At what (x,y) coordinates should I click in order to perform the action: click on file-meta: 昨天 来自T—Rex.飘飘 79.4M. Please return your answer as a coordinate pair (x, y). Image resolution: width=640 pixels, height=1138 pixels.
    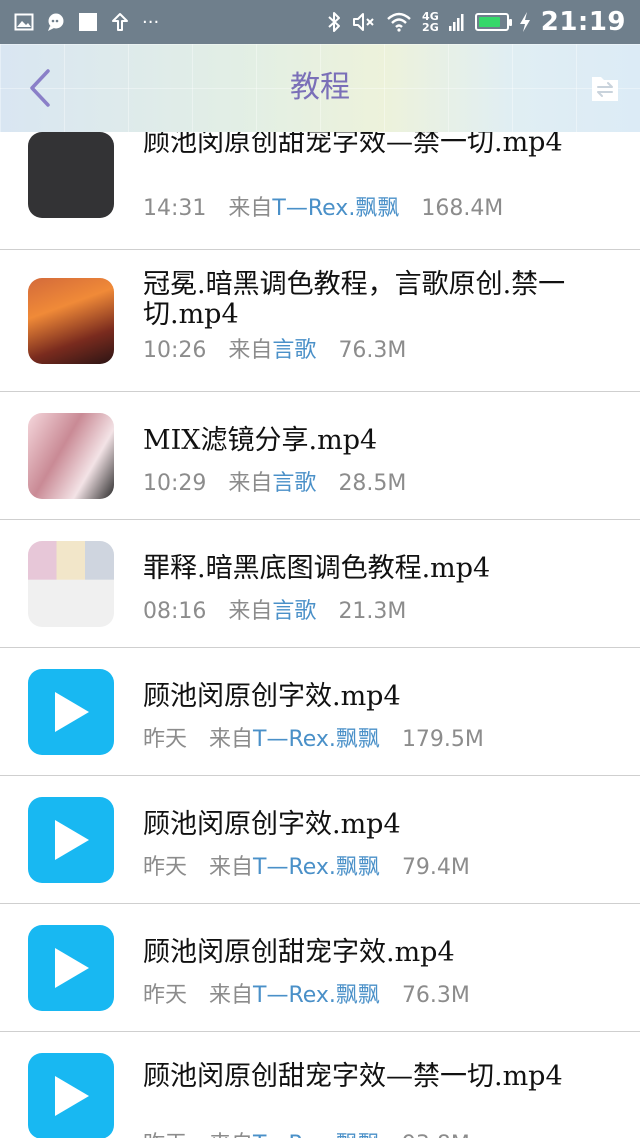
    Looking at the image, I should click on (306, 865).